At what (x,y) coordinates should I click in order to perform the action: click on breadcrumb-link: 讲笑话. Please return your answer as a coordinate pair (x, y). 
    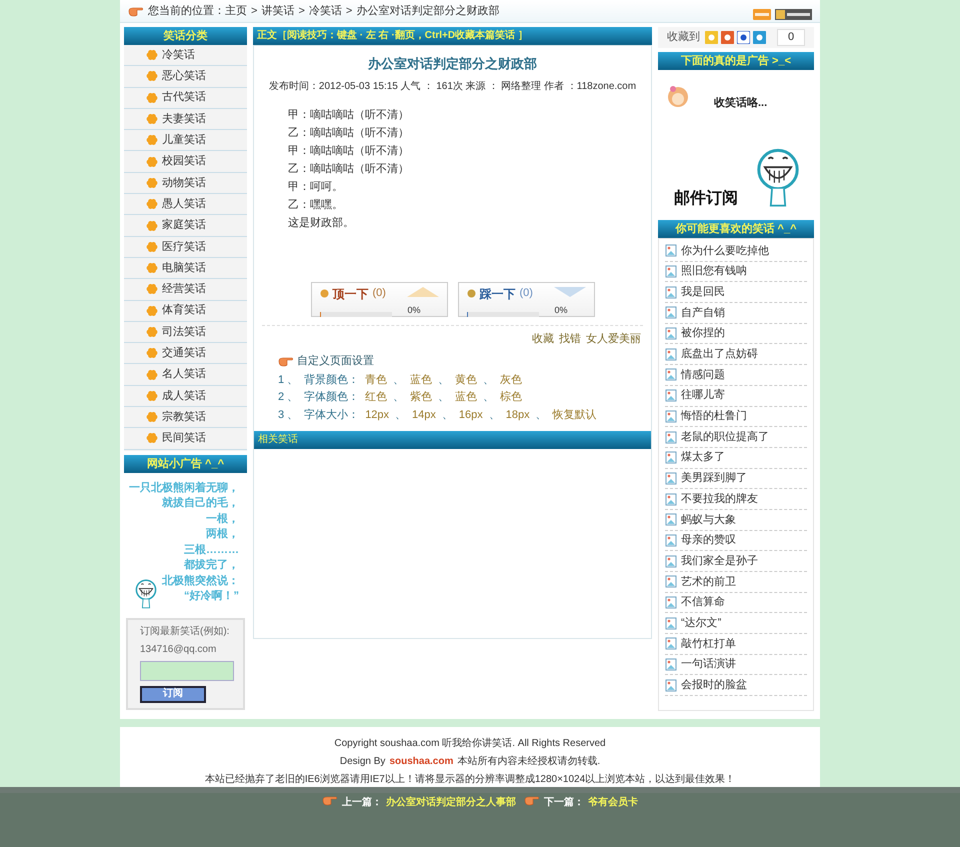
    Looking at the image, I should click on (277, 11).